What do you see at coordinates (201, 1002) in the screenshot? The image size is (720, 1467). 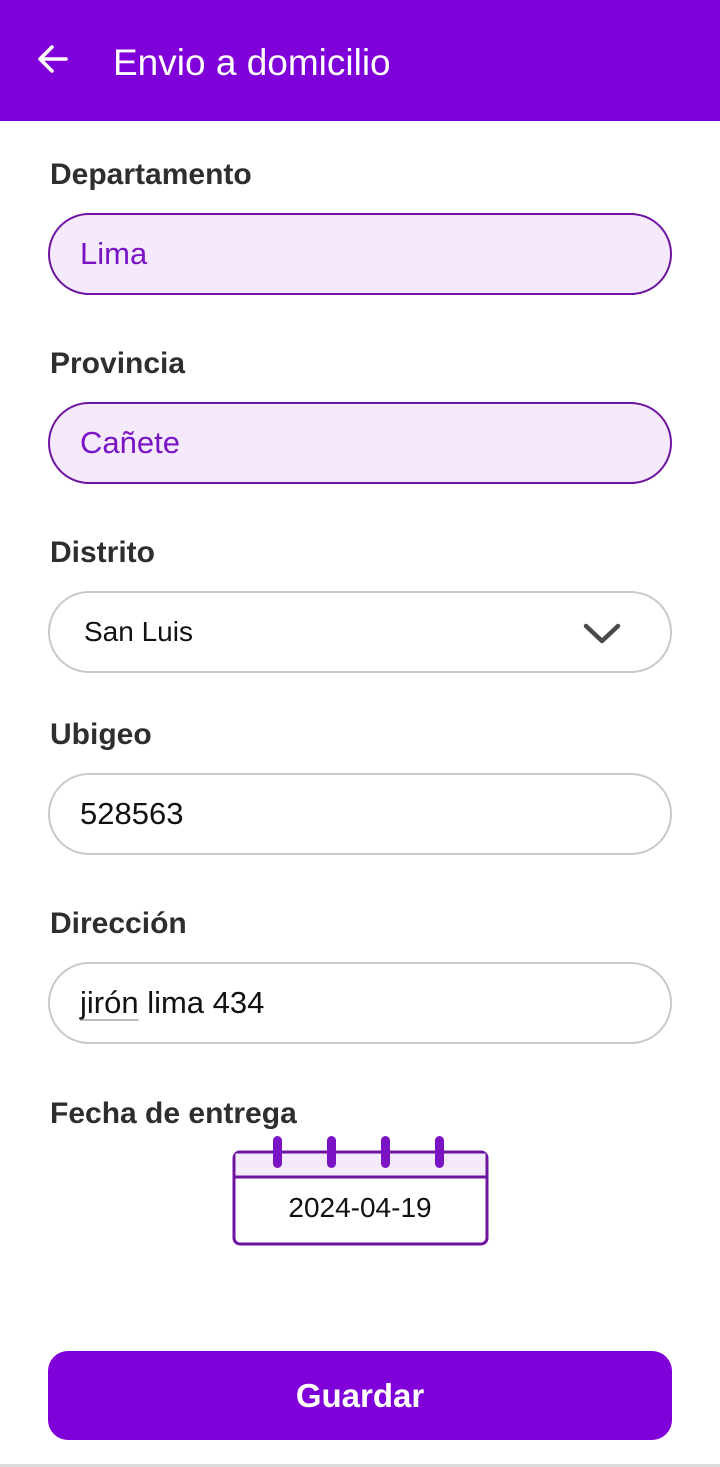 I see `direccion-value-rest: lima 434` at bounding box center [201, 1002].